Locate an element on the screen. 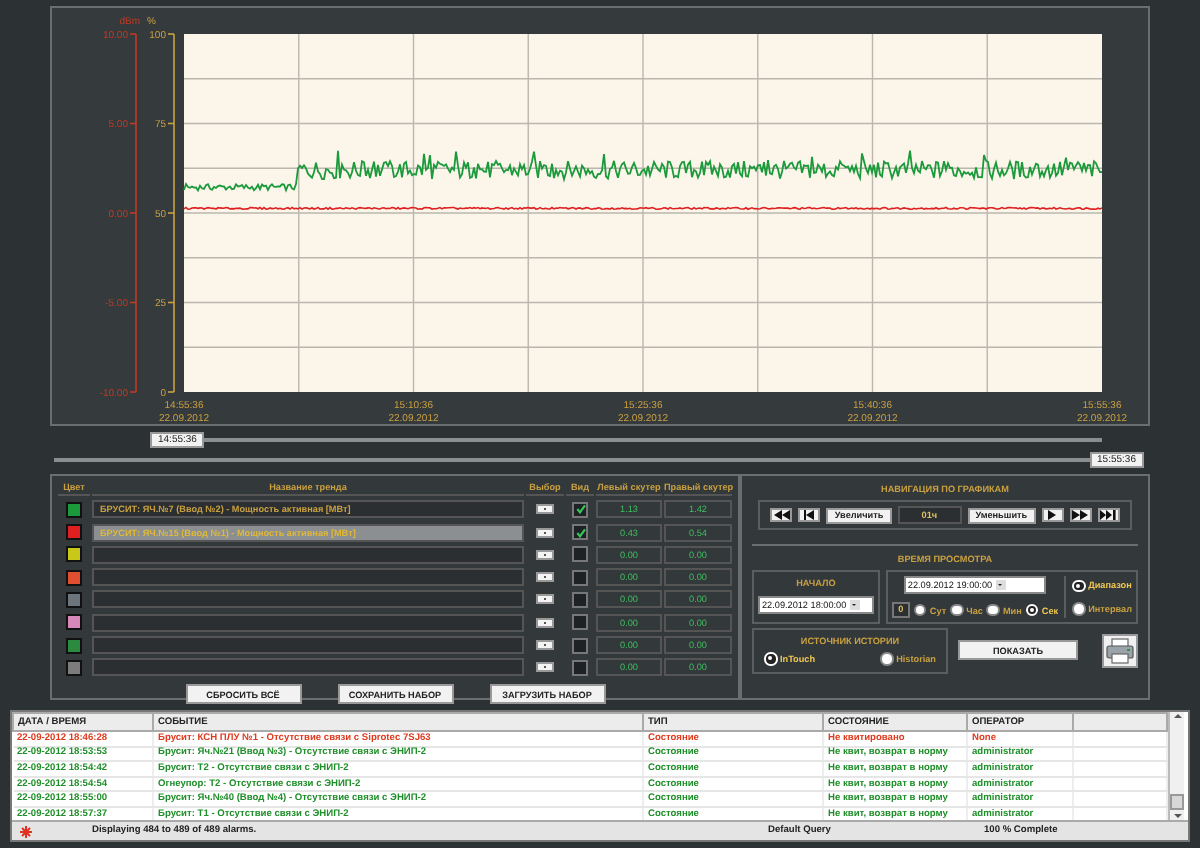 This screenshot has height=848, width=1200. step-forward-button is located at coordinates (1052, 515).